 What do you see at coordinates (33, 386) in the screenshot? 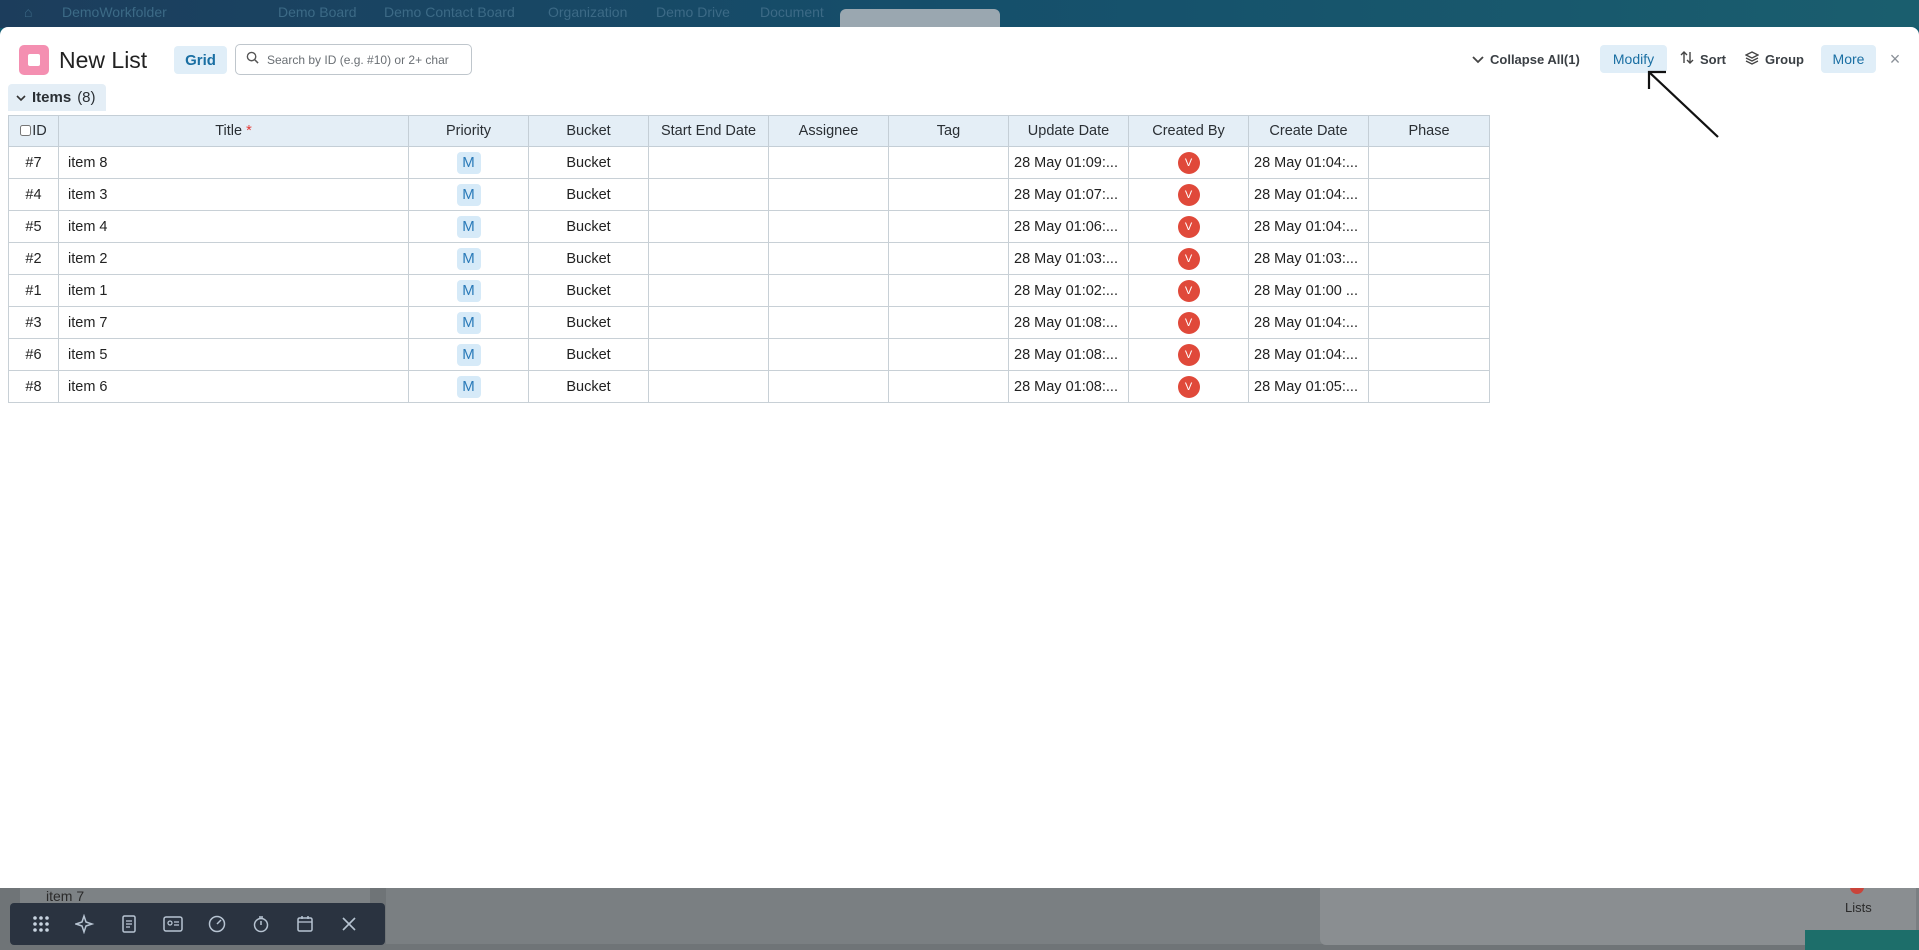
I see `row-id-cell: #8` at bounding box center [33, 386].